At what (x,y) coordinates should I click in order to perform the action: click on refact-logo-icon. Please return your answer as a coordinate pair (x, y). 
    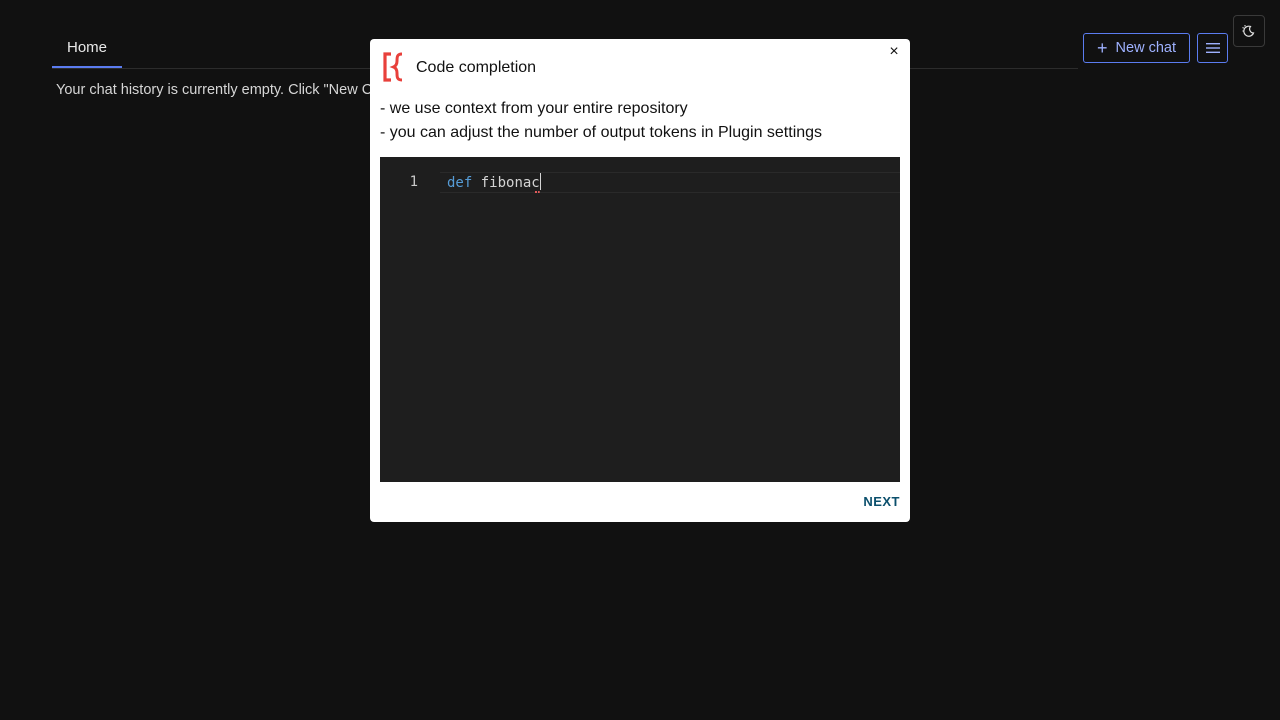
    Looking at the image, I should click on (393, 67).